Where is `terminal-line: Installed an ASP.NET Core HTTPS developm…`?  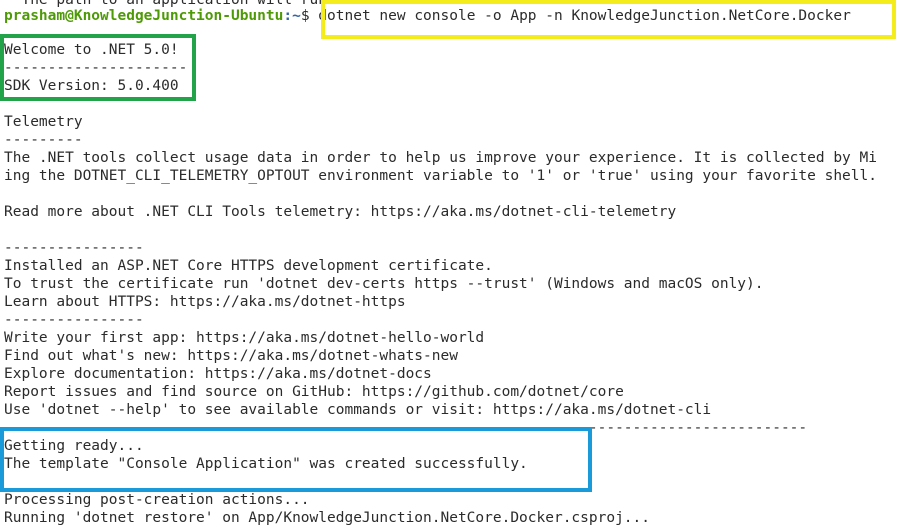 terminal-line: Installed an ASP.NET Core HTTPS developm… is located at coordinates (248, 266).